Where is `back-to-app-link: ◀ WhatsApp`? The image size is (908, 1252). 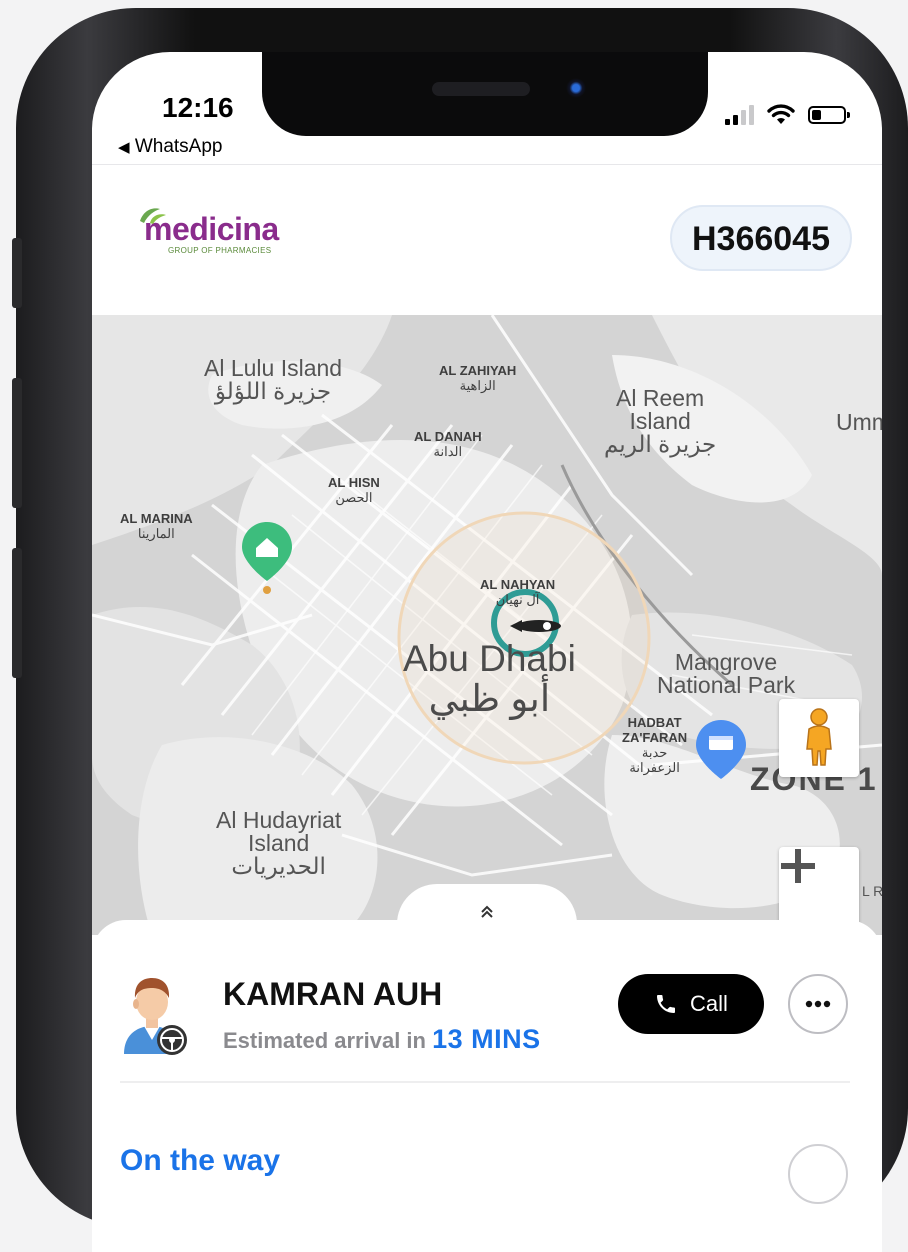 back-to-app-link: ◀ WhatsApp is located at coordinates (170, 147).